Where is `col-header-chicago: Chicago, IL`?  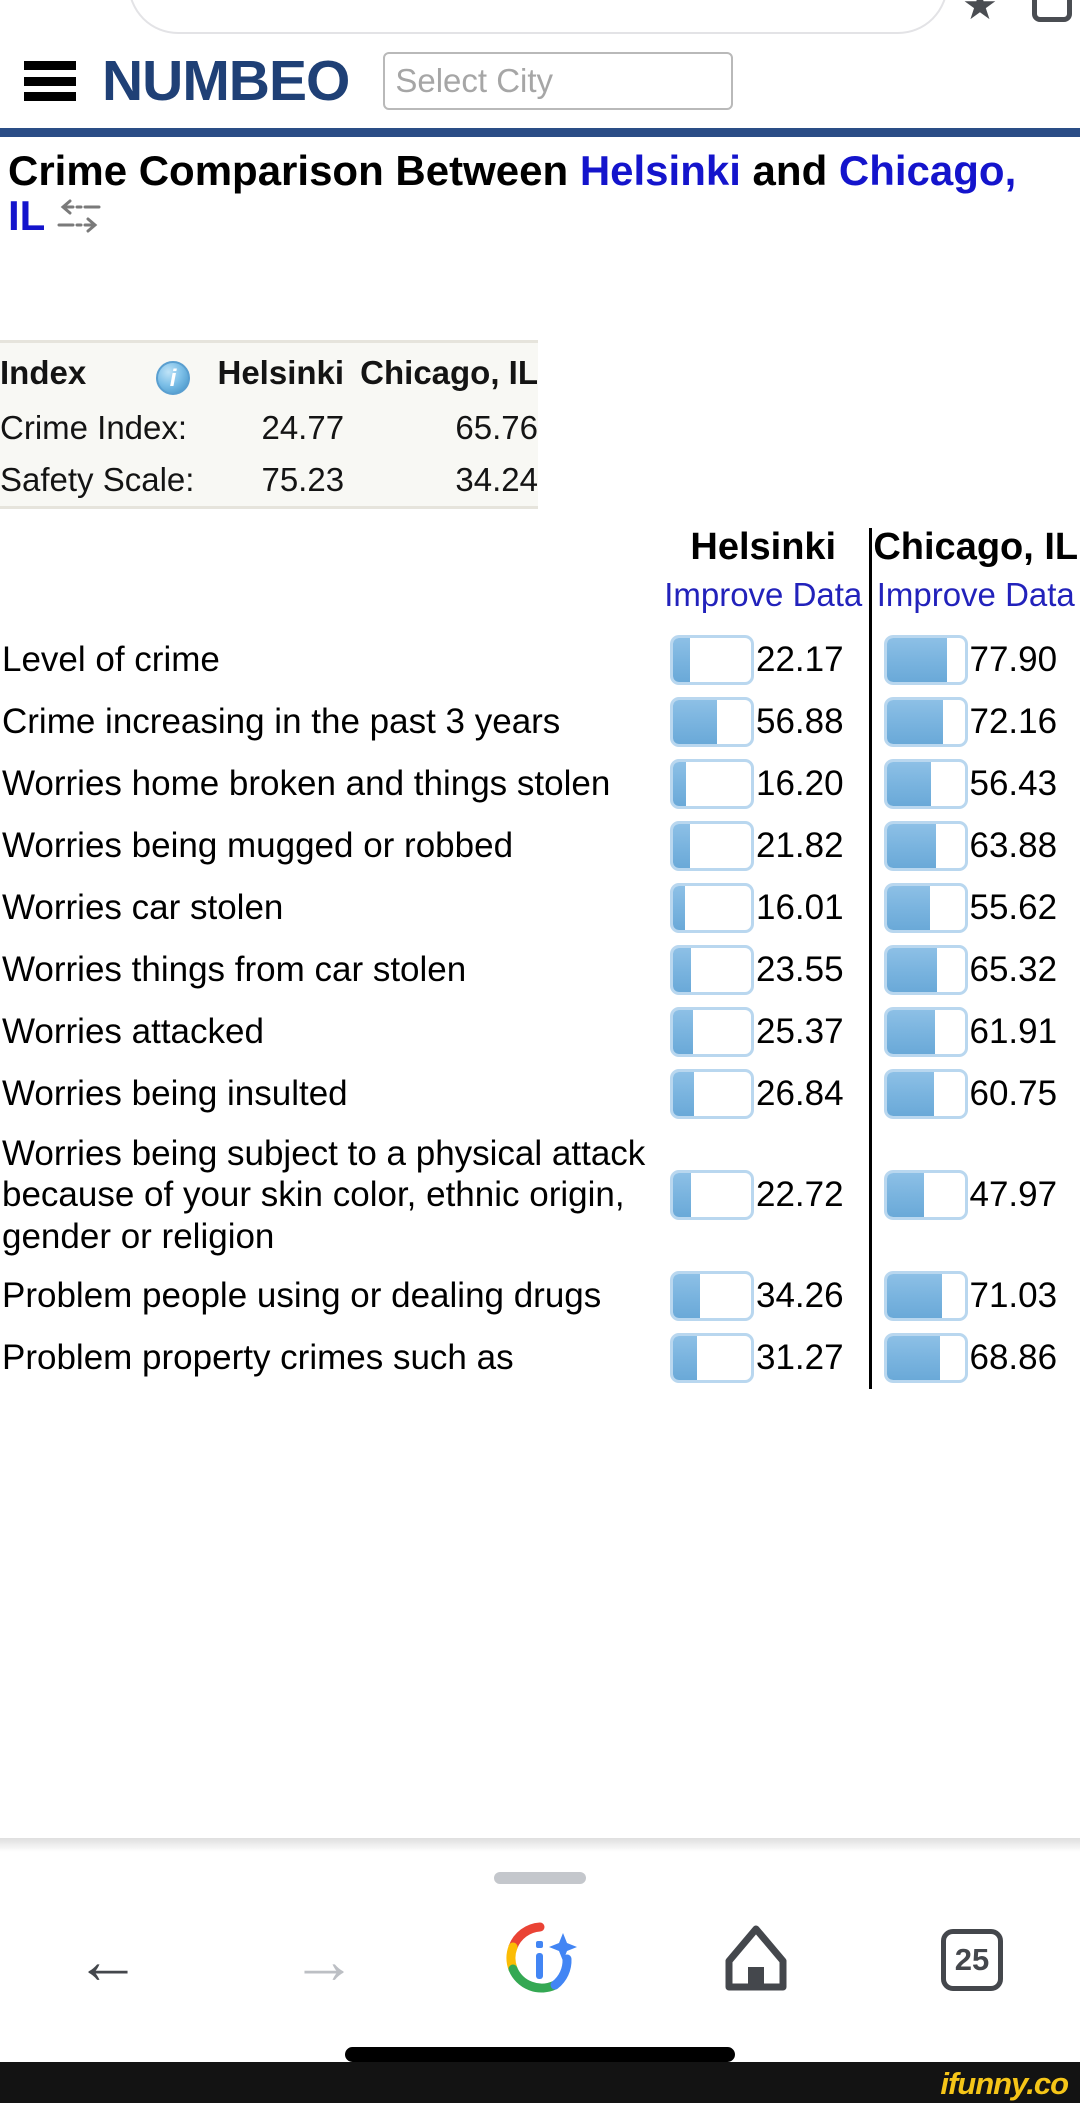
col-header-chicago: Chicago, IL is located at coordinates (974, 551).